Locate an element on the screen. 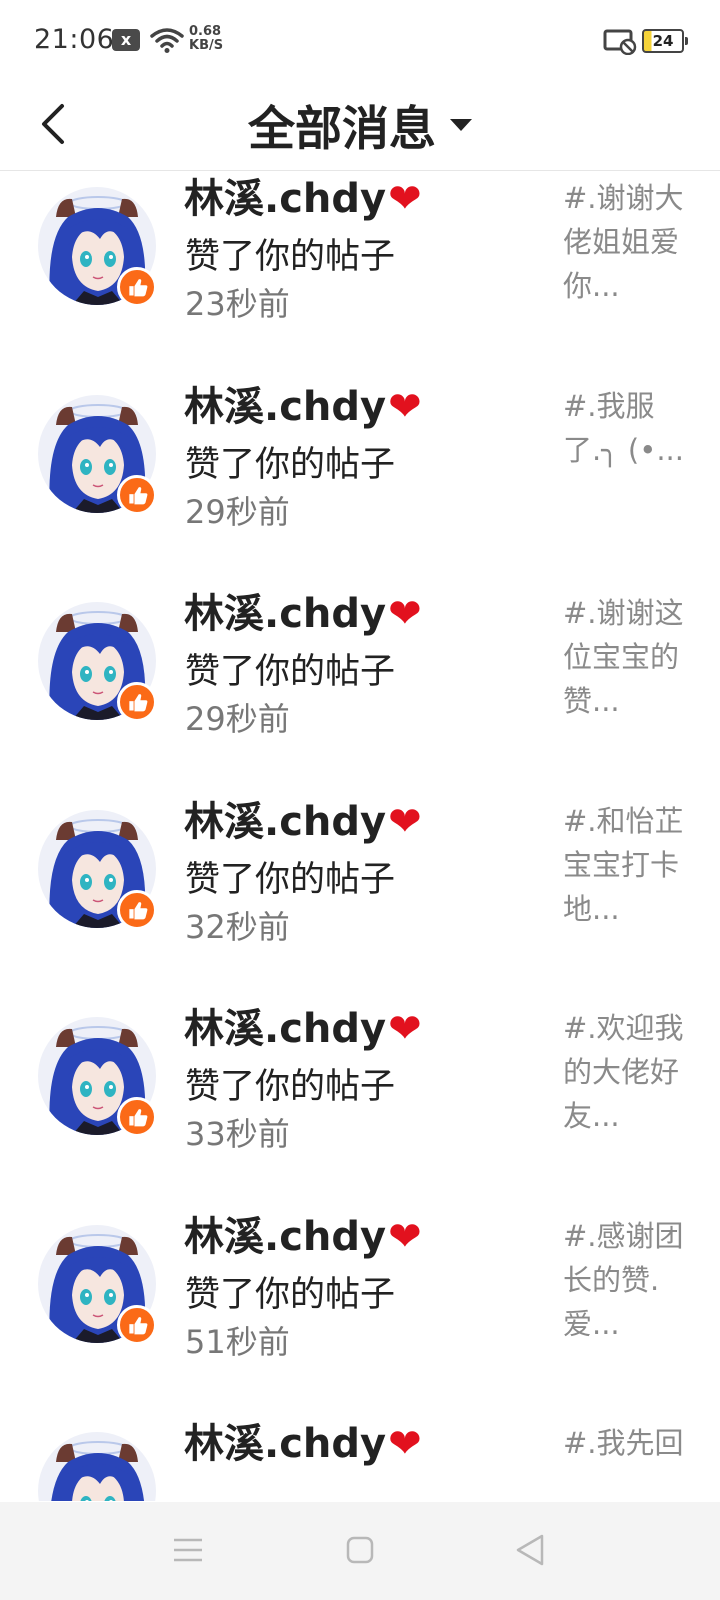 The image size is (720, 1600). header: 全部消息 is located at coordinates (360, 125).